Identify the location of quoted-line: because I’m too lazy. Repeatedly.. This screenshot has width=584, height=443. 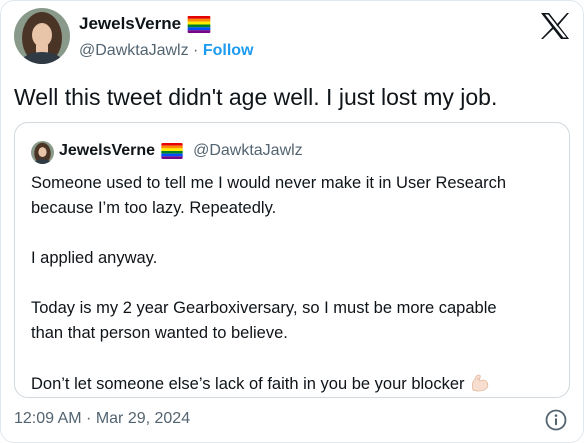
(154, 208).